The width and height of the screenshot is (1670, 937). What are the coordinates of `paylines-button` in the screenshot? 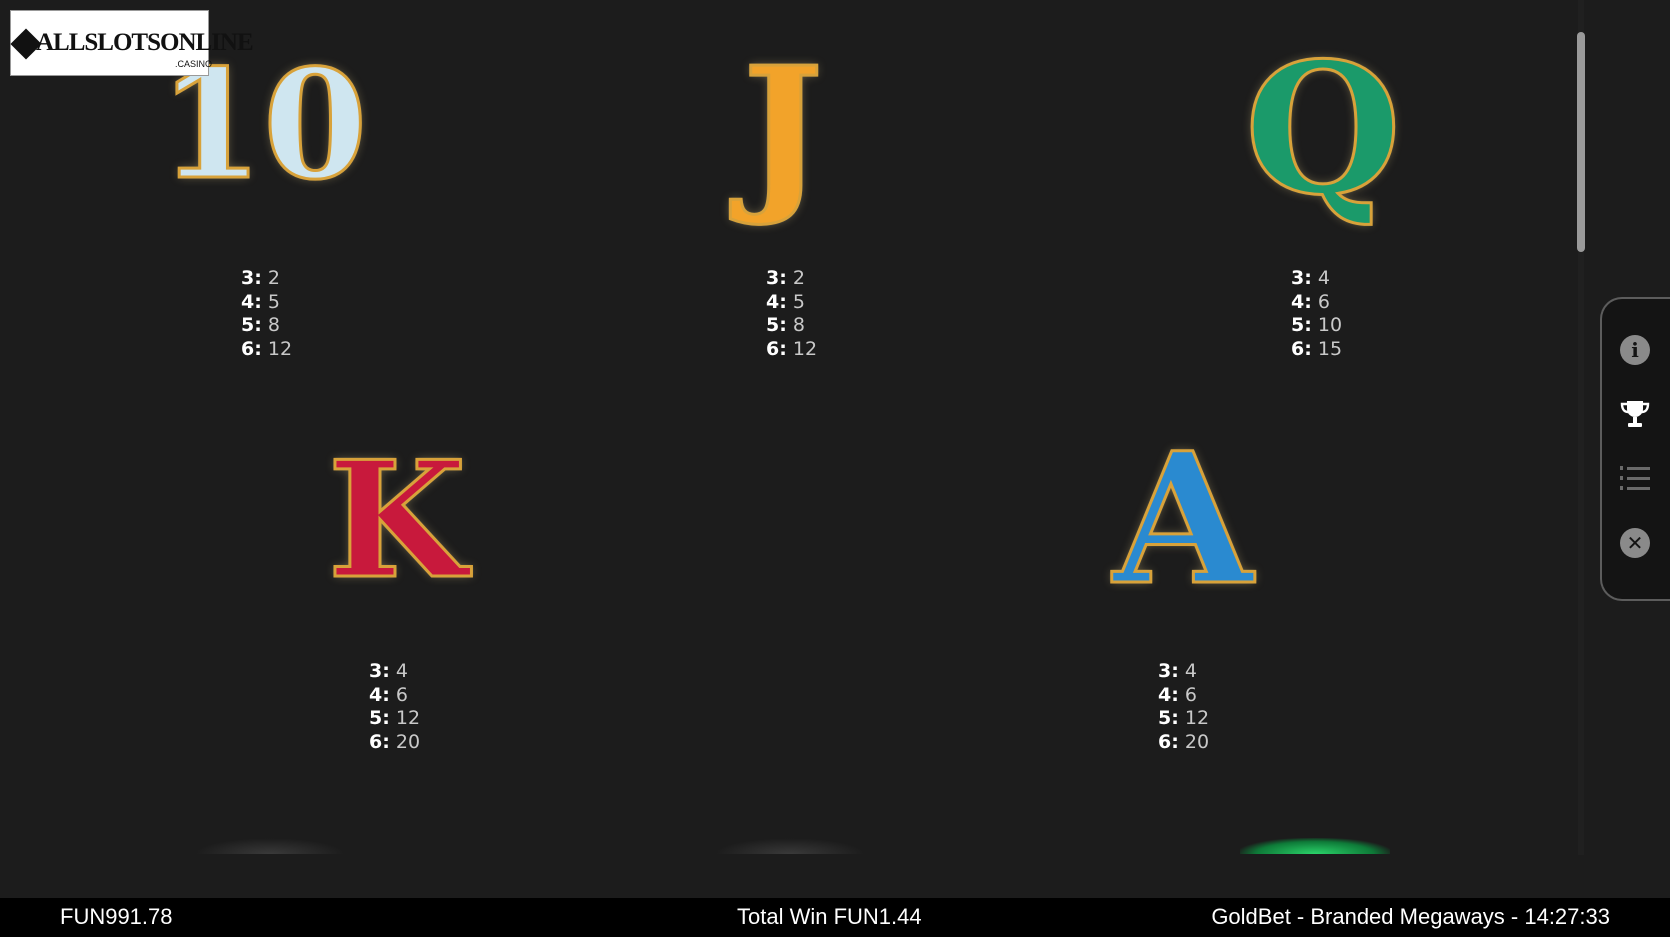 It's located at (1635, 478).